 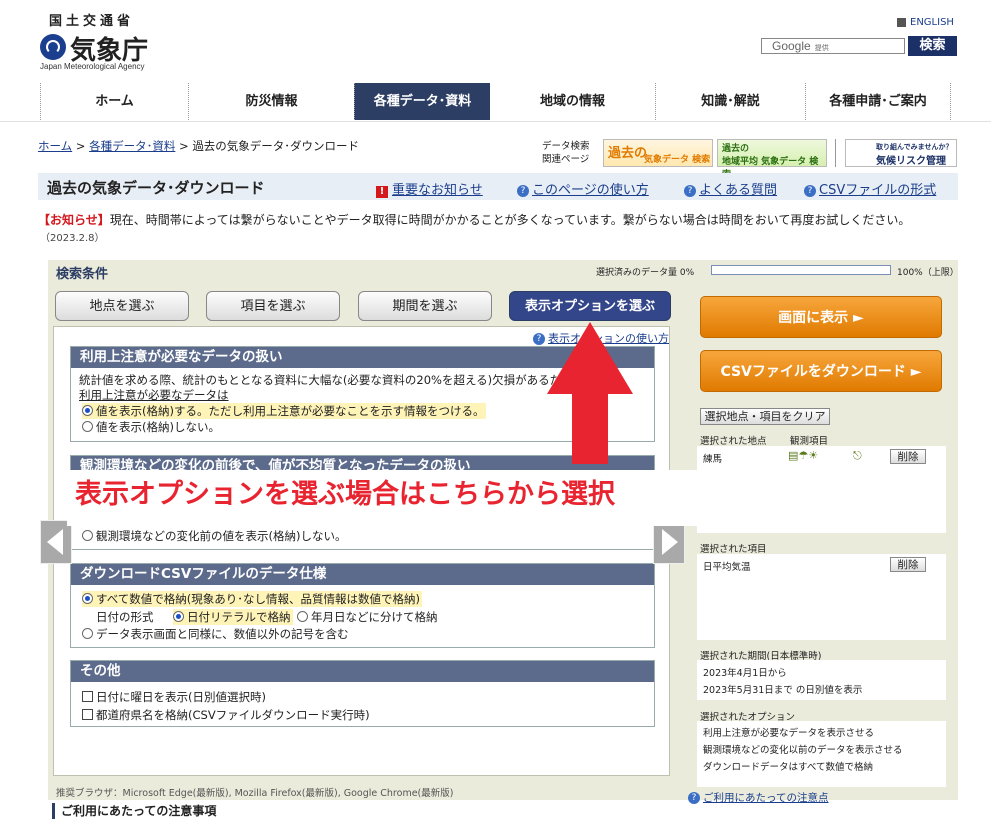 I want to click on selected-option-1: 利用上注意が必要なデータを表示させる, so click(x=789, y=733).